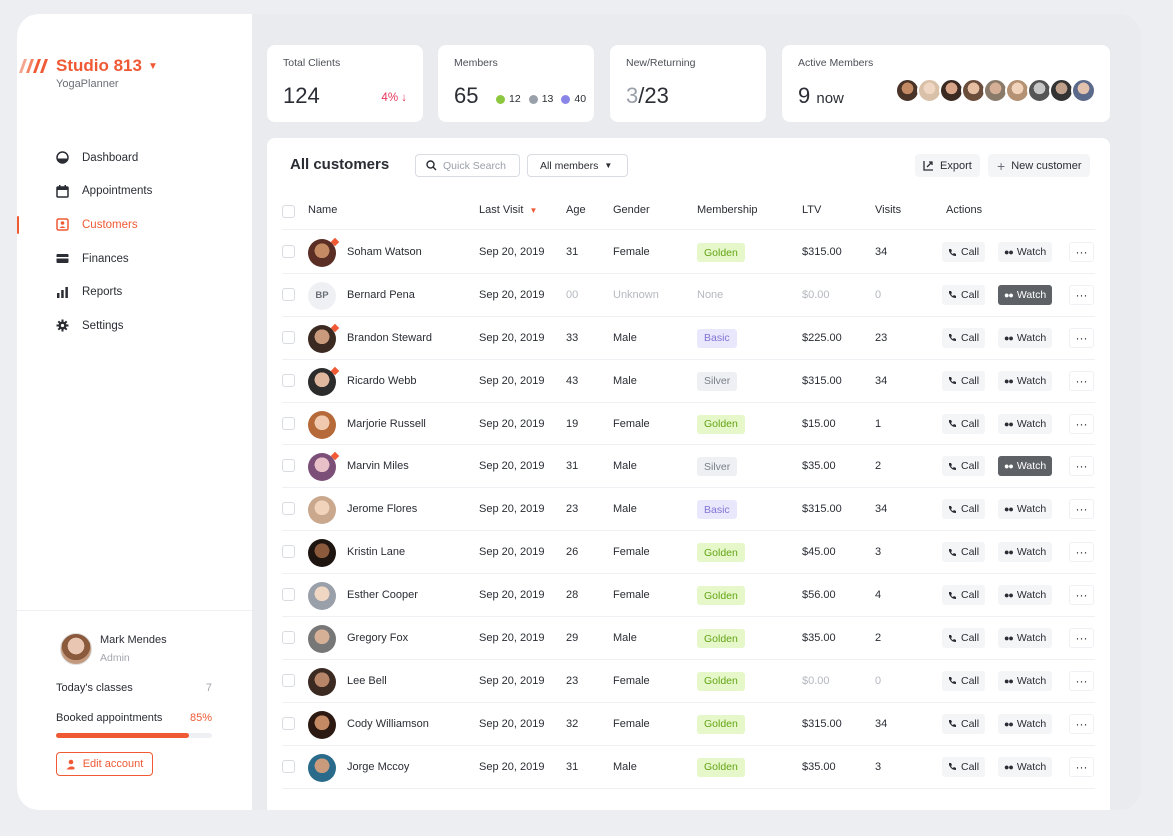 The height and width of the screenshot is (836, 1173). What do you see at coordinates (382, 381) in the screenshot?
I see `customer-name: Ricardo Webb` at bounding box center [382, 381].